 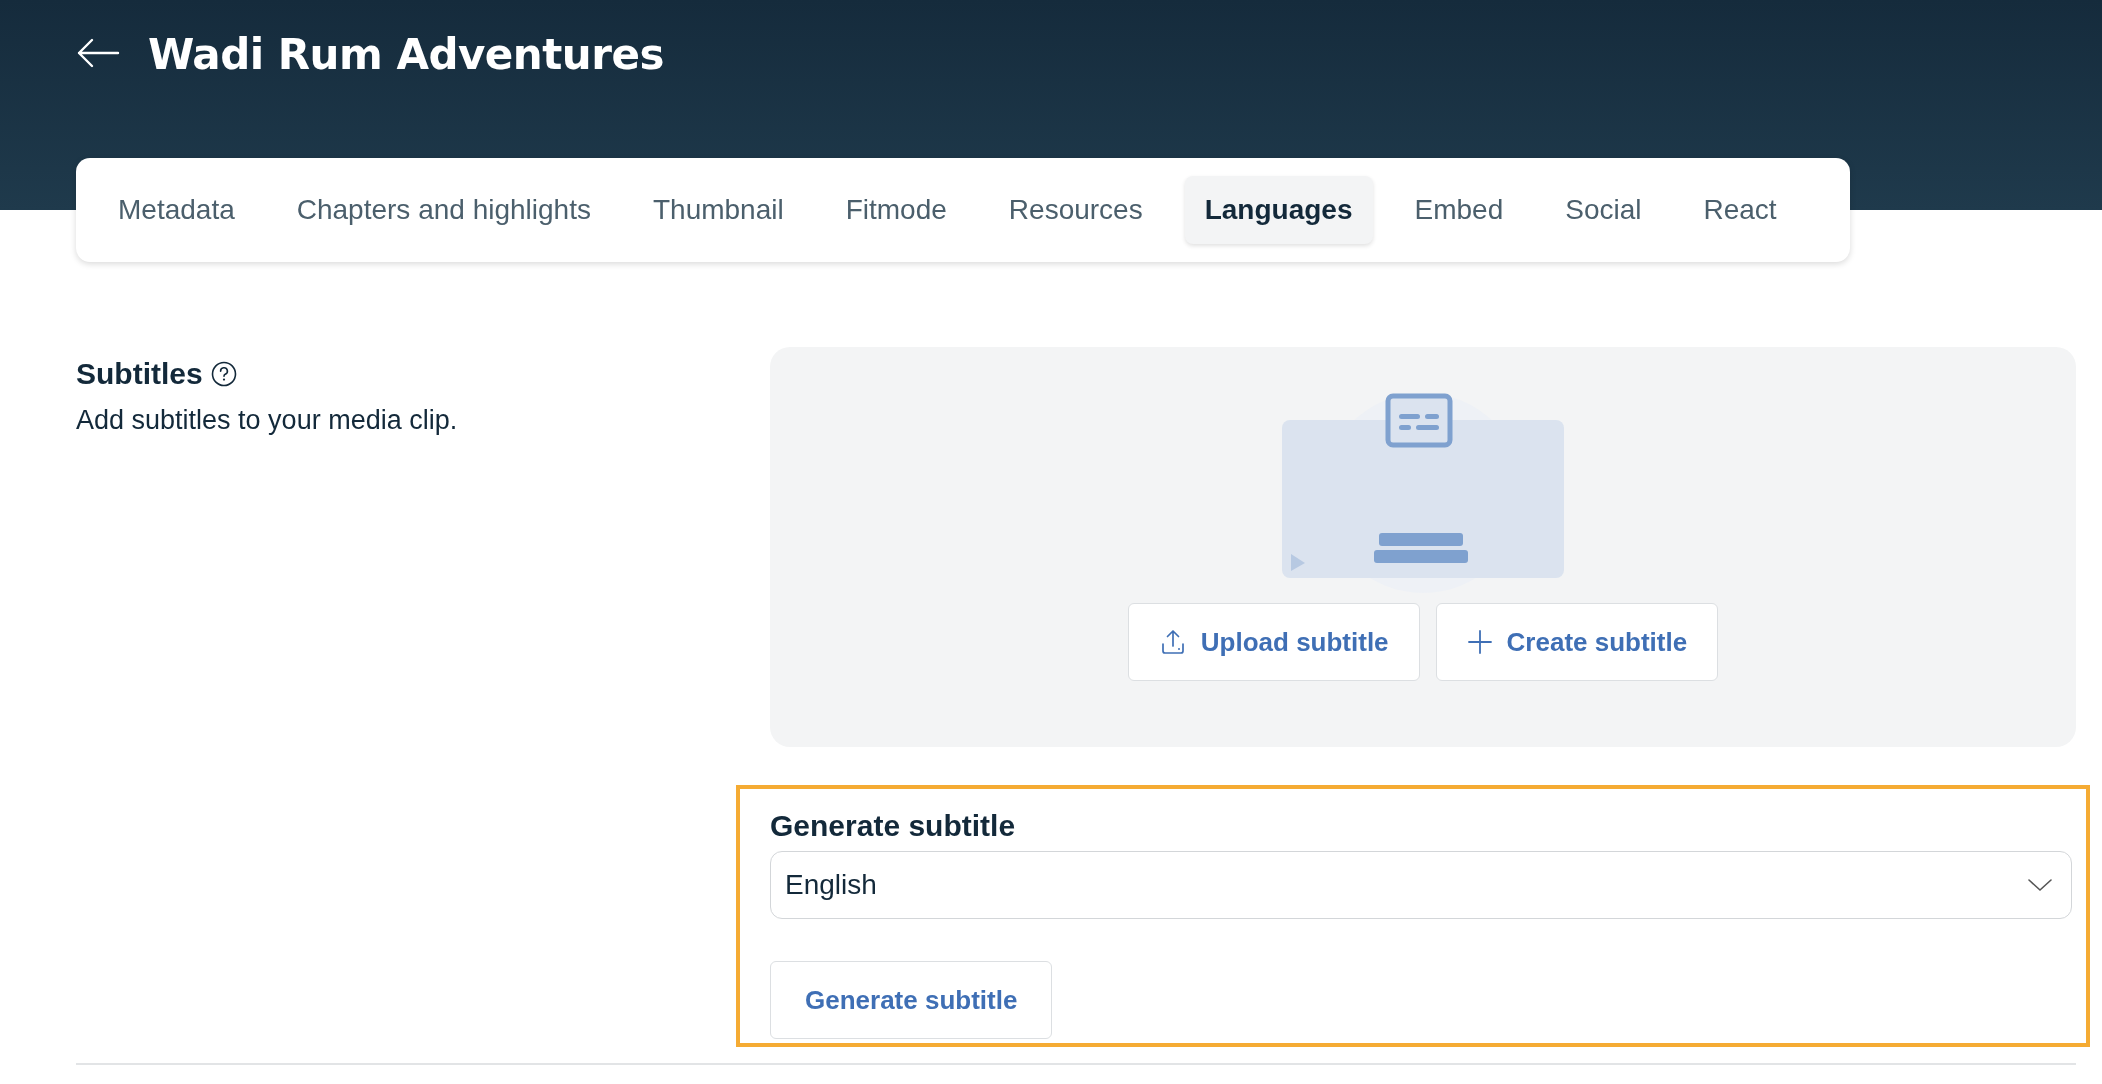 What do you see at coordinates (139, 374) in the screenshot?
I see `section-heading: Subtitles` at bounding box center [139, 374].